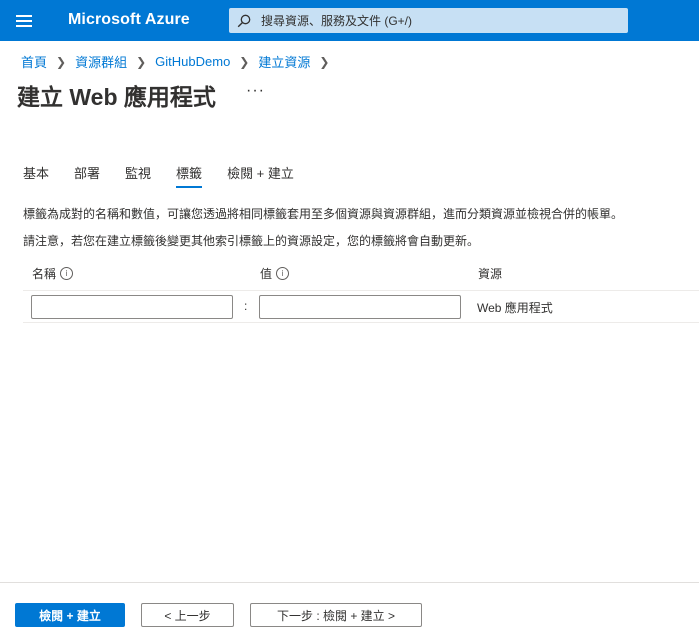 The height and width of the screenshot is (642, 699). What do you see at coordinates (138, 175) in the screenshot?
I see `tab-monitoring: 監視` at bounding box center [138, 175].